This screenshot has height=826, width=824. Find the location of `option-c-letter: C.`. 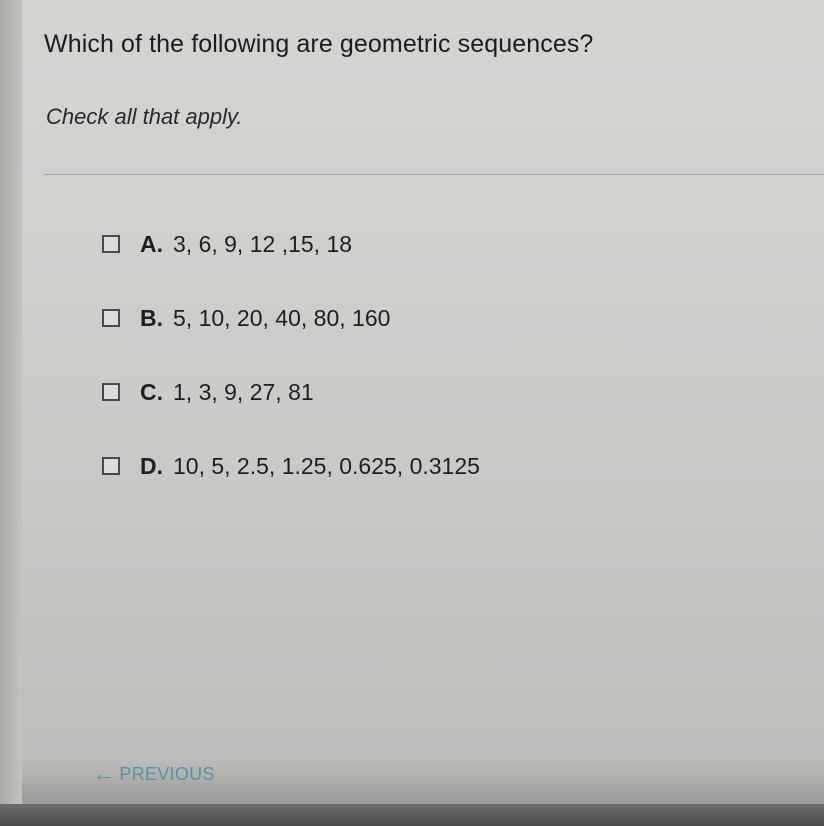

option-c-letter: C. is located at coordinates (151, 391).